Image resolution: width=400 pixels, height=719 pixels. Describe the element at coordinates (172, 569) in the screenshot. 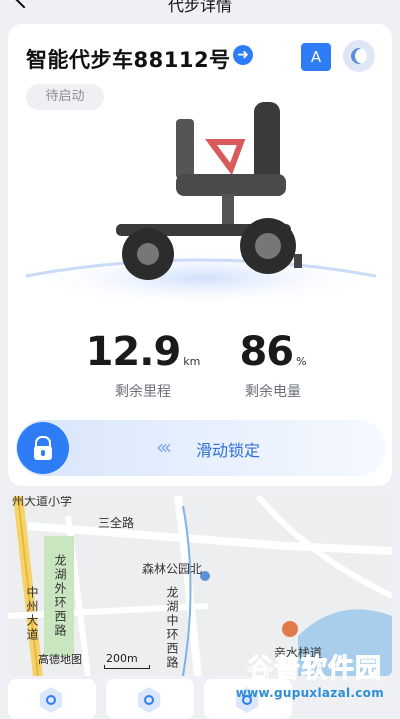

I see `map-label-senlin: 森林公园北` at that location.